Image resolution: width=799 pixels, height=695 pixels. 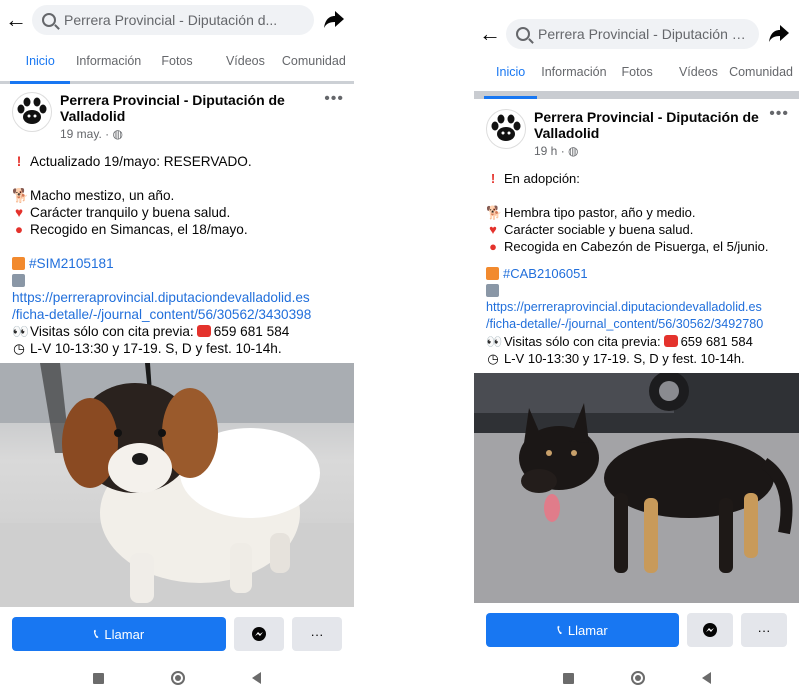 I want to click on post-status: Actualizado 19/mayo: RESERVADO., so click(x=141, y=161).